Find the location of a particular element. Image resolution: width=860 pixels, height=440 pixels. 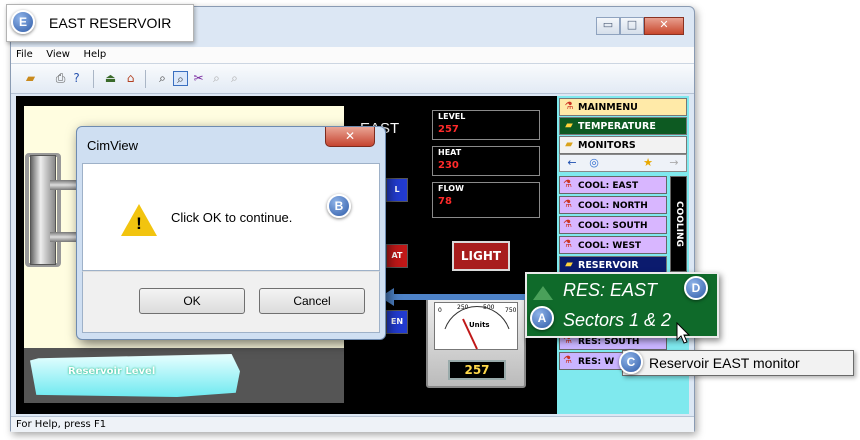

canvas-button-l: L is located at coordinates (397, 190).